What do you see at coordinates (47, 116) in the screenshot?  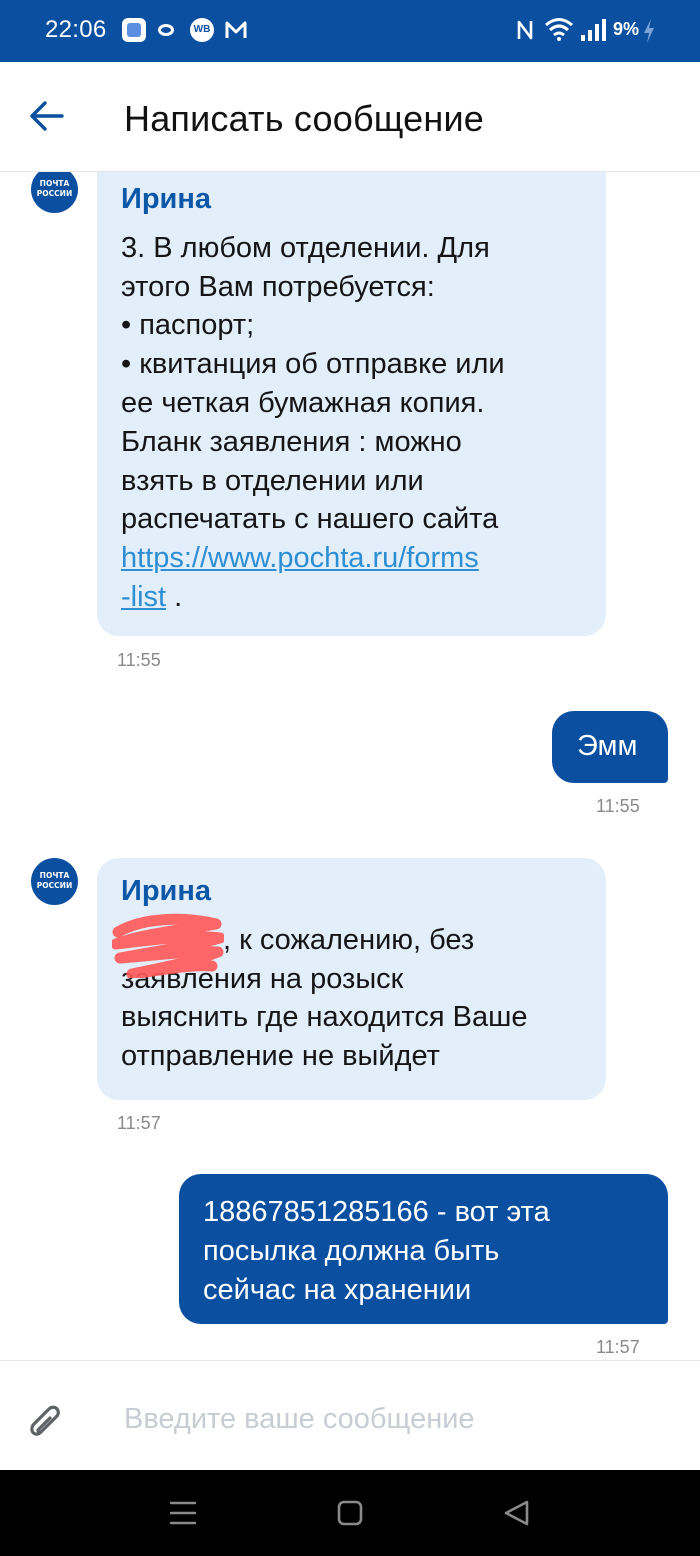 I see `arrow-left-icon` at bounding box center [47, 116].